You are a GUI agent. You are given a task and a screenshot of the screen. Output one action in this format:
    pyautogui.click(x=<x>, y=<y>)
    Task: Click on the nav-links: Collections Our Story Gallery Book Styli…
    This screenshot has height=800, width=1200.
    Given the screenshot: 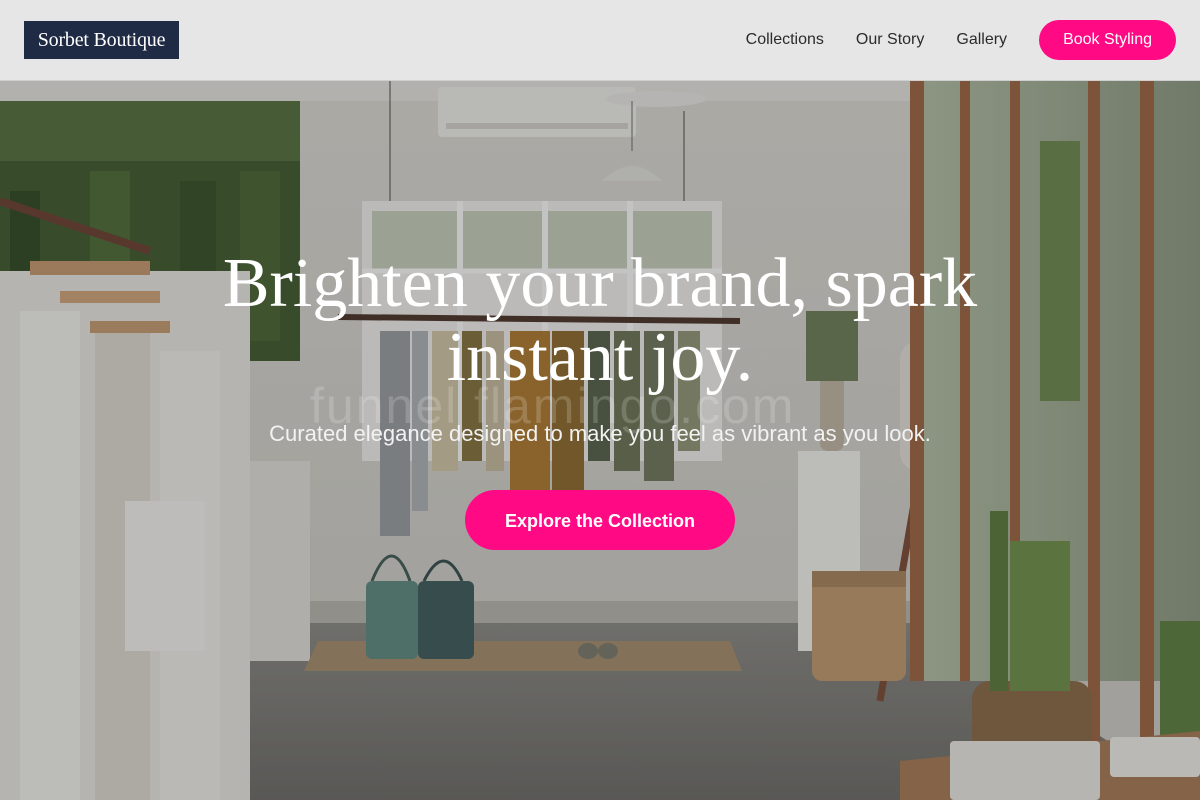 What is the action you would take?
    pyautogui.click(x=961, y=40)
    